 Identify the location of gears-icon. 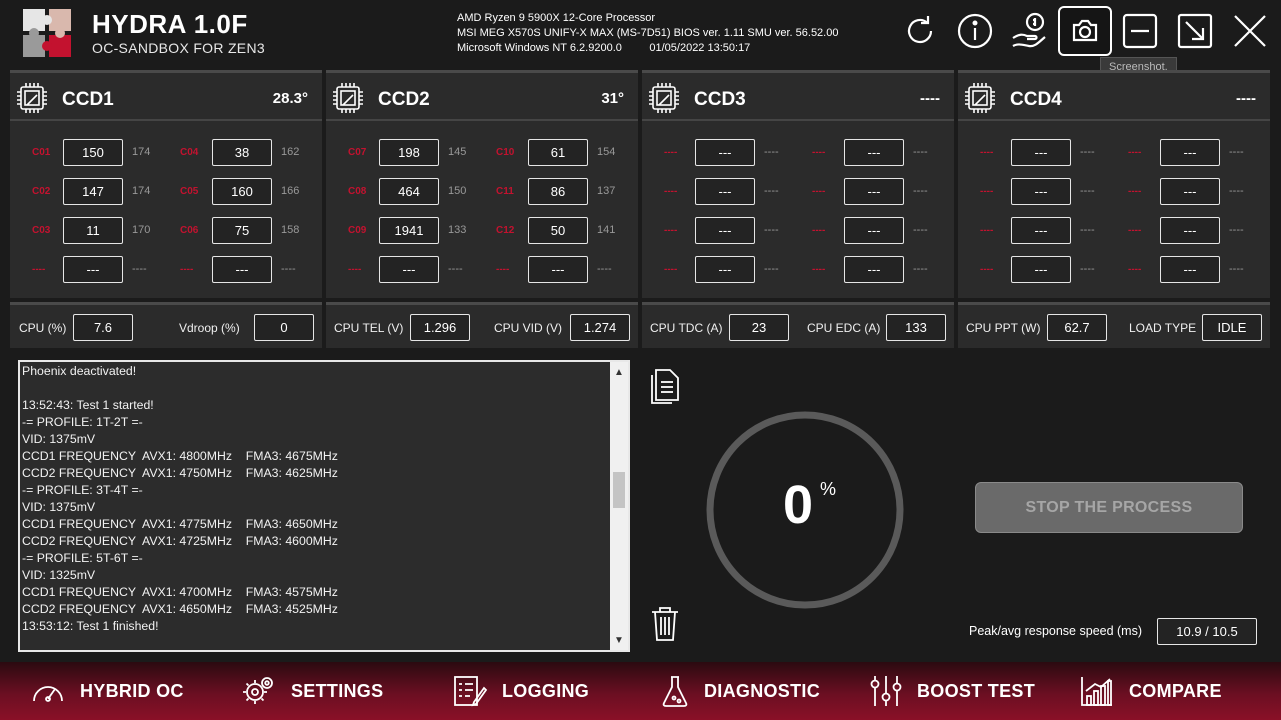
(258, 690).